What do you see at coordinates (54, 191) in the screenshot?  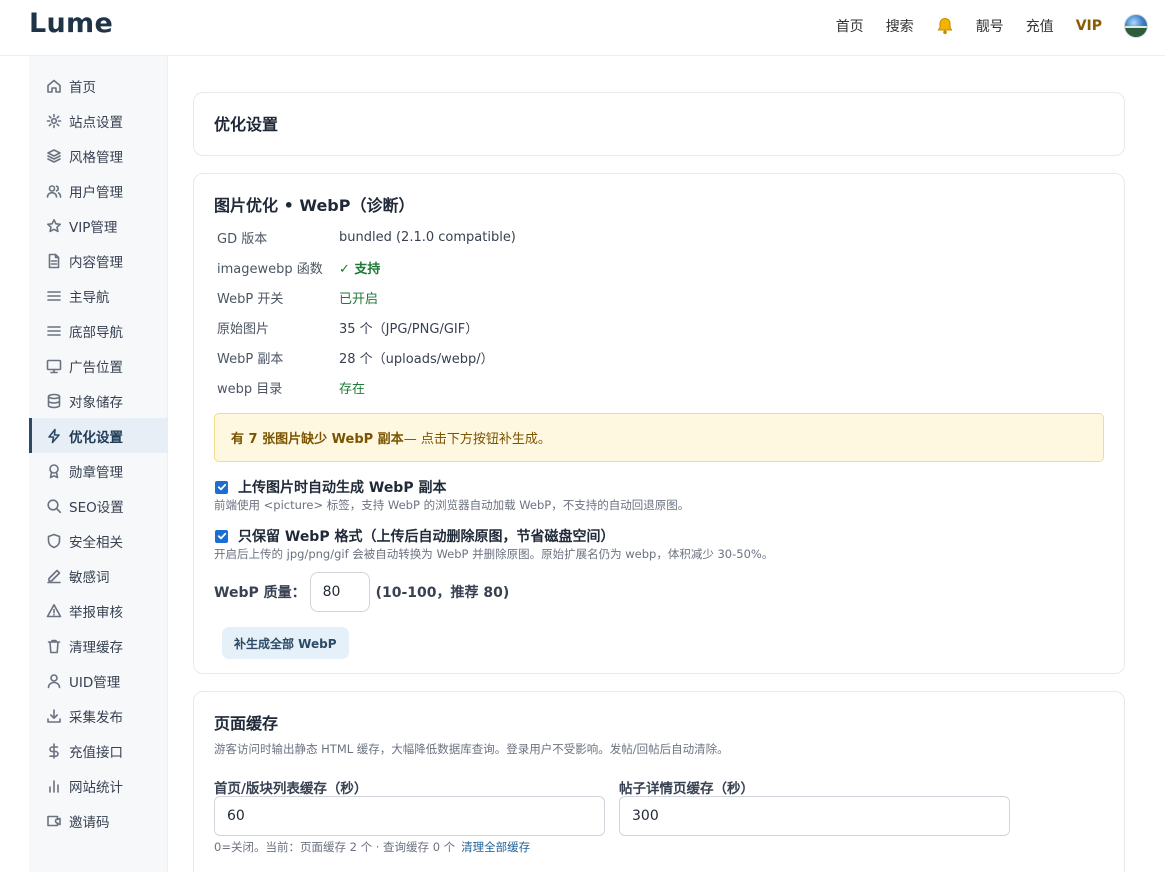 I see `users-icon` at bounding box center [54, 191].